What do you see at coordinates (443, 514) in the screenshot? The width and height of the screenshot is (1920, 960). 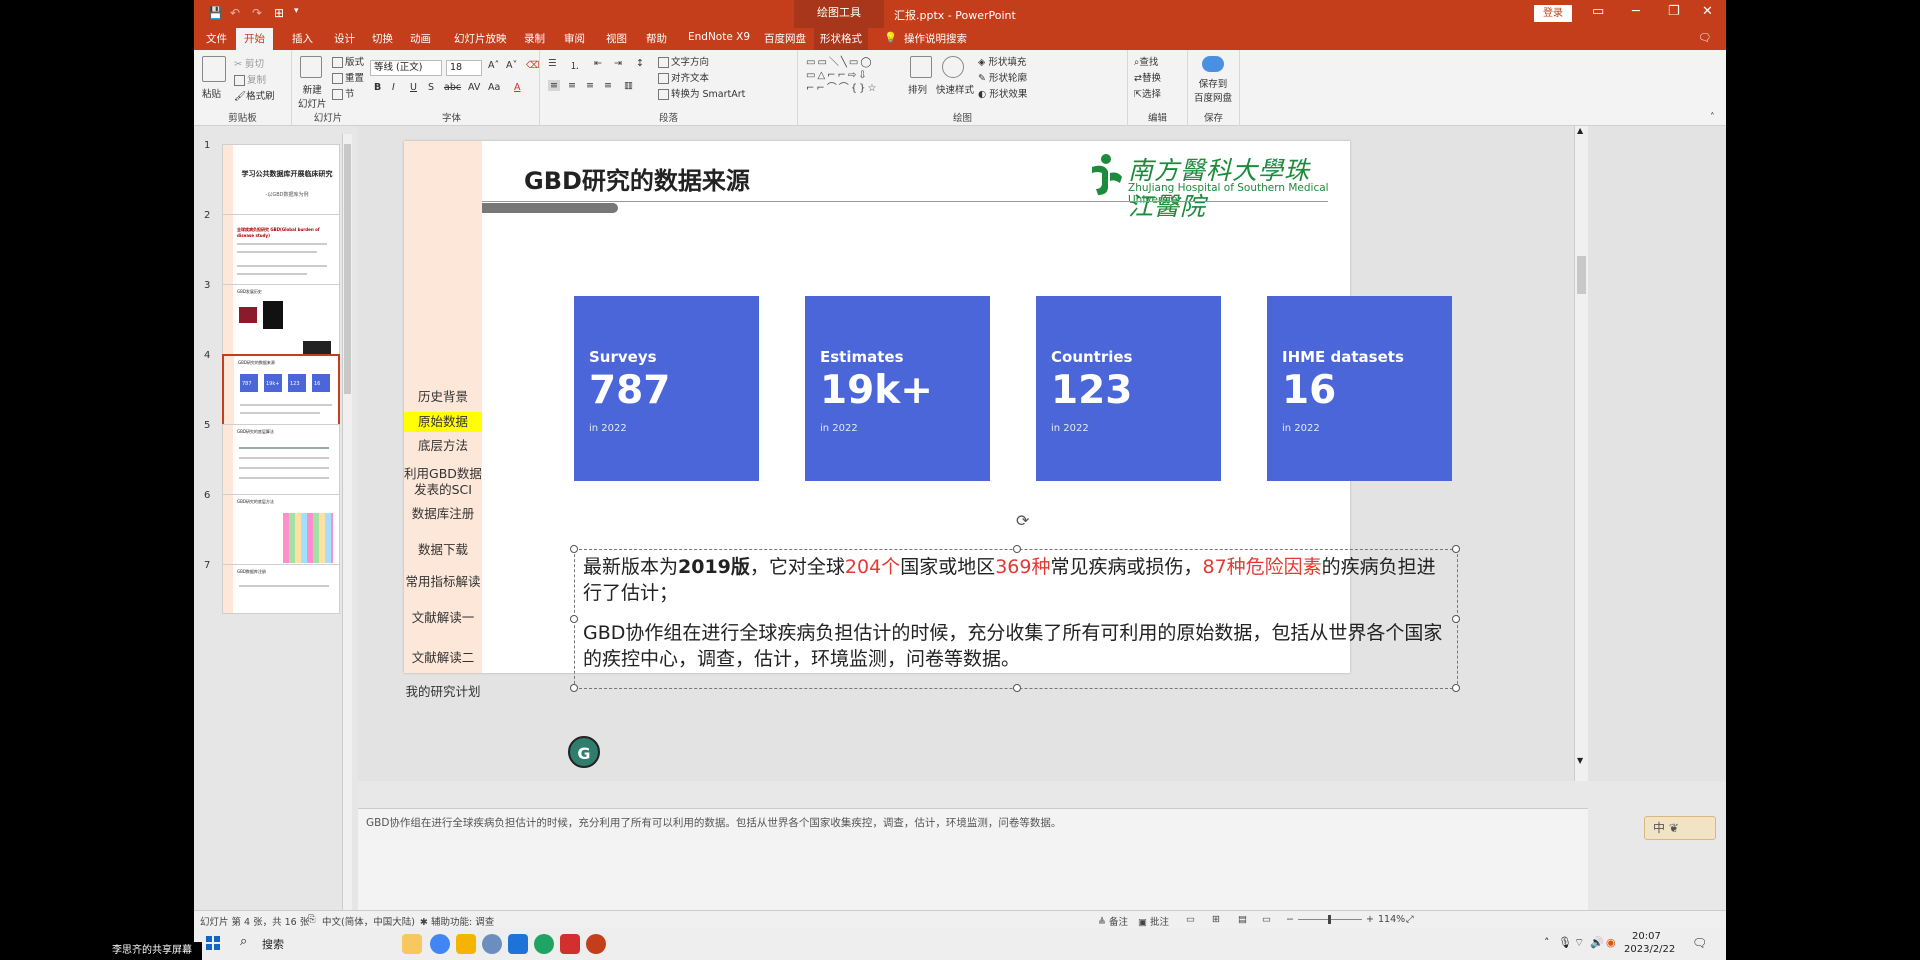 I see `nav-register: 数据库注册` at bounding box center [443, 514].